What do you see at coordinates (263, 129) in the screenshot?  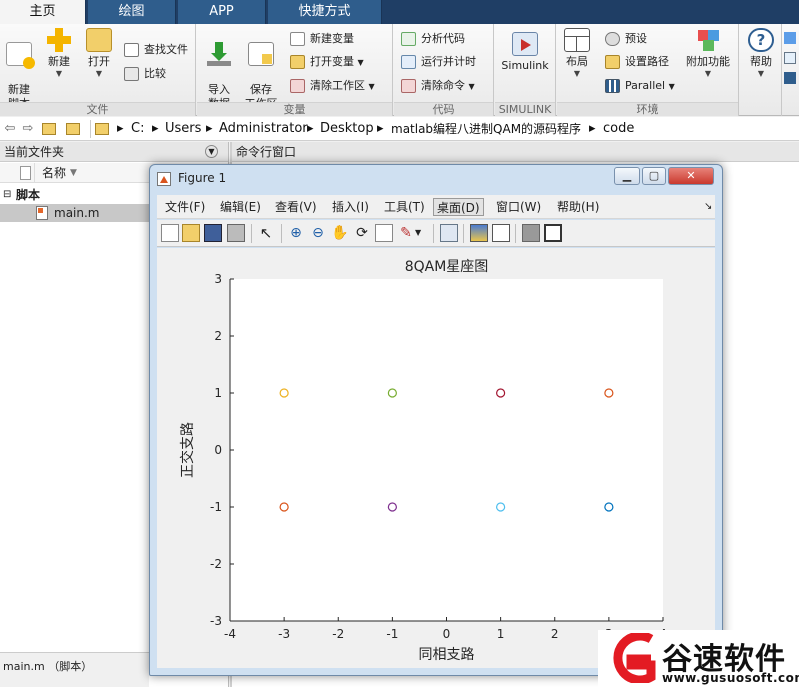 I see `breadcrumb-item: Administrator` at bounding box center [263, 129].